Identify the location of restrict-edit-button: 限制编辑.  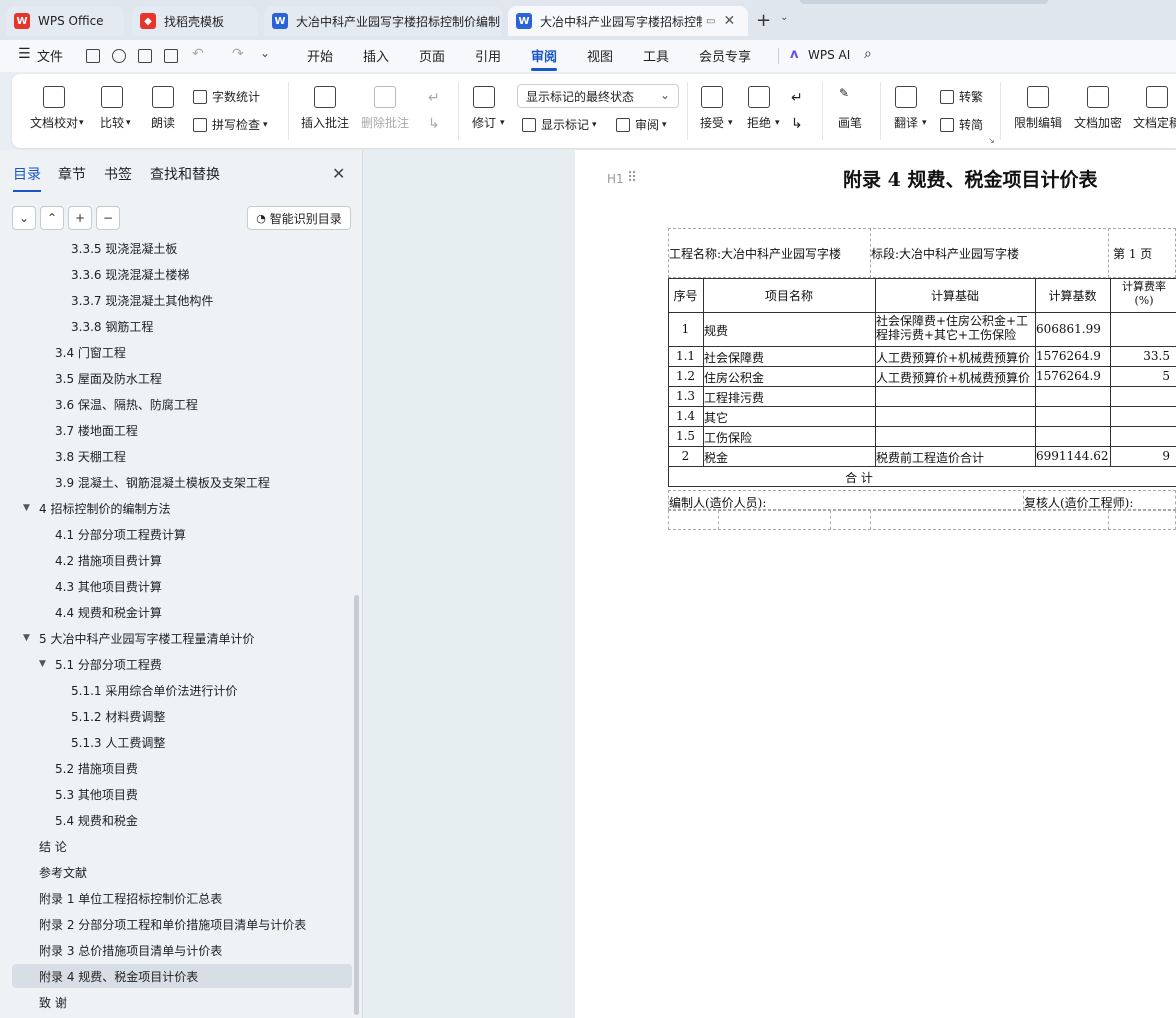
(1038, 108).